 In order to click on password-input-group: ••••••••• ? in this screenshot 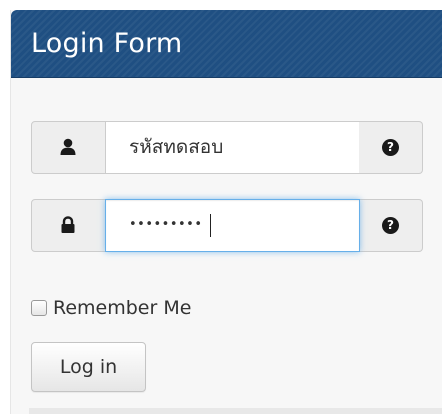, I will do `click(227, 225)`.